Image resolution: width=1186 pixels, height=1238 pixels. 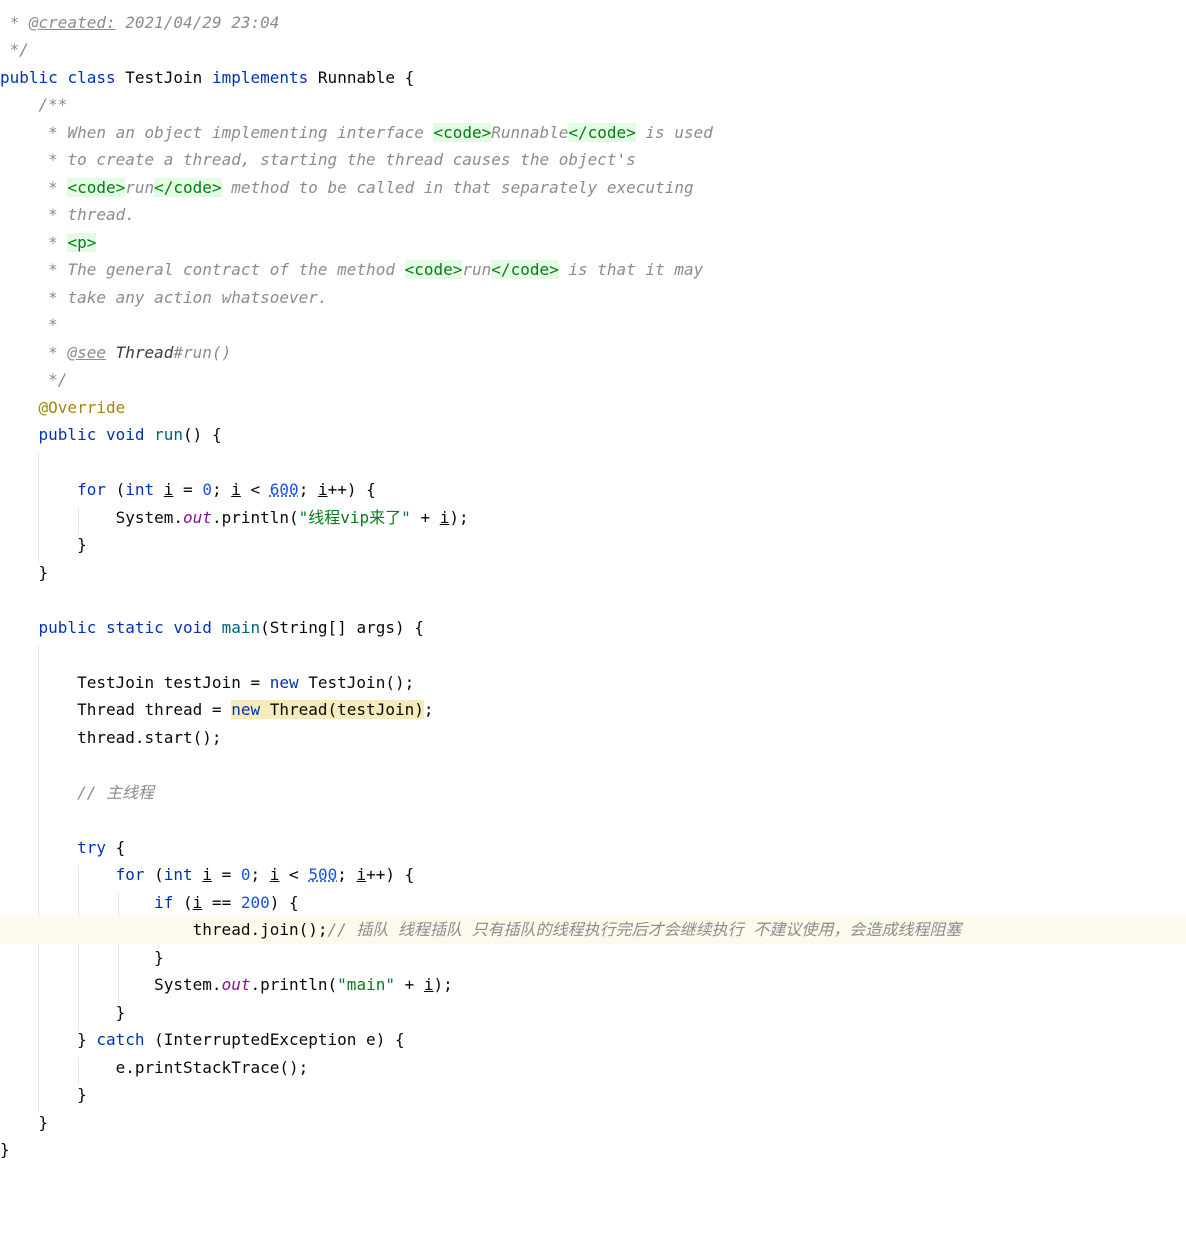 I want to click on close-brace: }, so click(x=82, y=1094).